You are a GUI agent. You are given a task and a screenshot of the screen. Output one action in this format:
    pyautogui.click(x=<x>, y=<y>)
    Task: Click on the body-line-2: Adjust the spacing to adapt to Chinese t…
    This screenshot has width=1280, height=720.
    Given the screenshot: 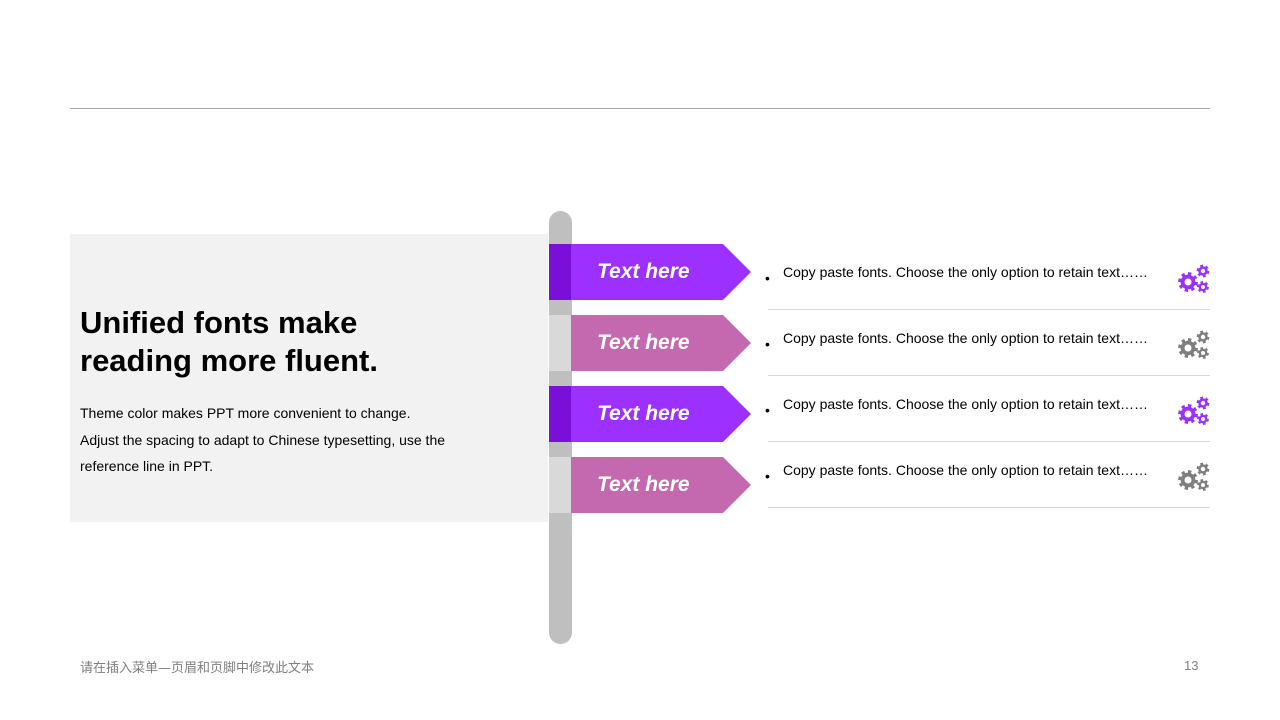 What is the action you would take?
    pyautogui.click(x=263, y=439)
    